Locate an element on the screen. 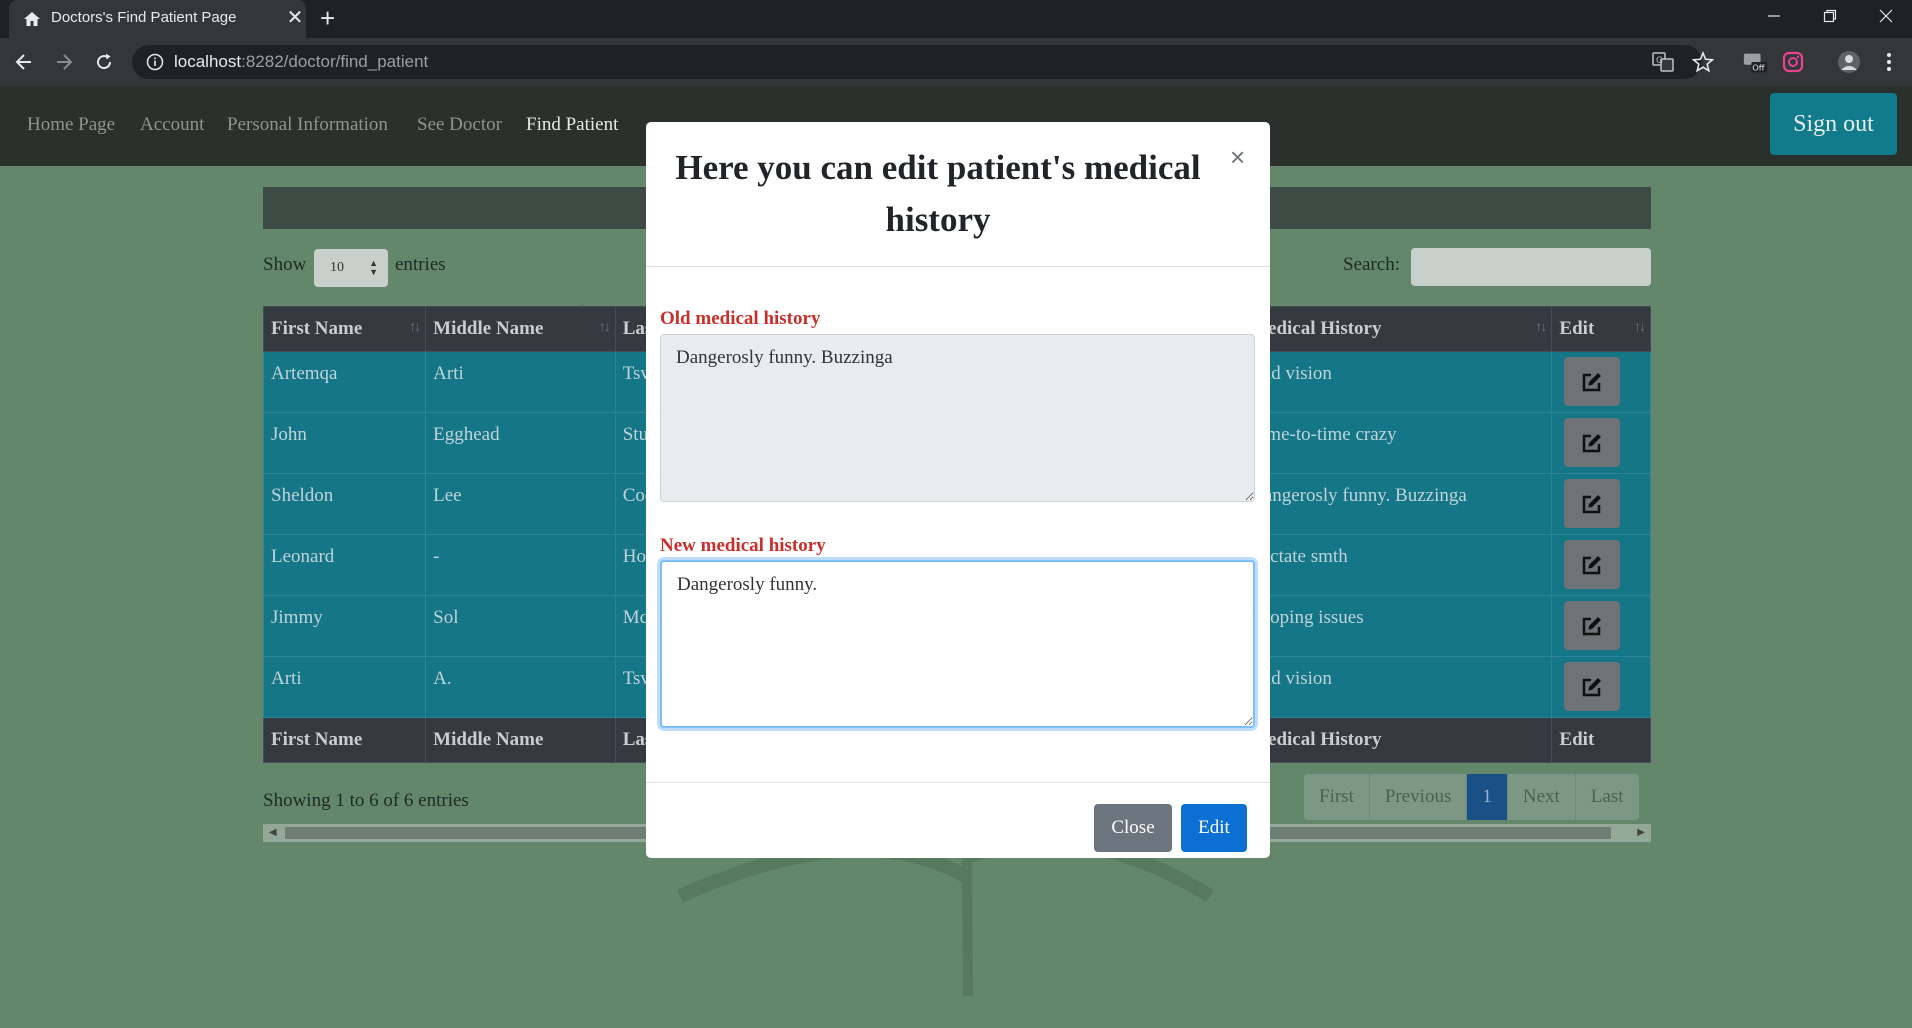 The height and width of the screenshot is (1028, 1912). cell-middle-name: Lee is located at coordinates (520, 504).